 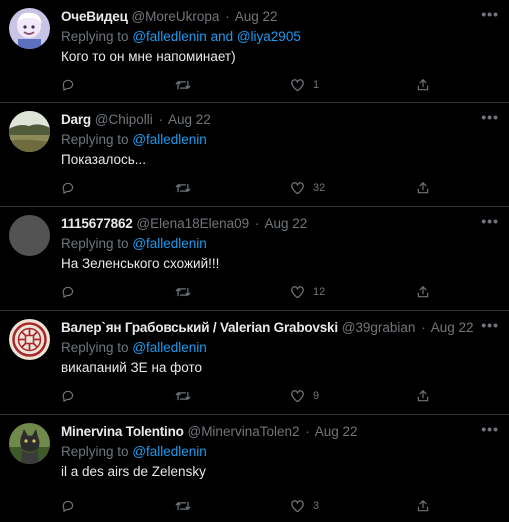 What do you see at coordinates (379, 327) in the screenshot?
I see `user-handle: @39grabian` at bounding box center [379, 327].